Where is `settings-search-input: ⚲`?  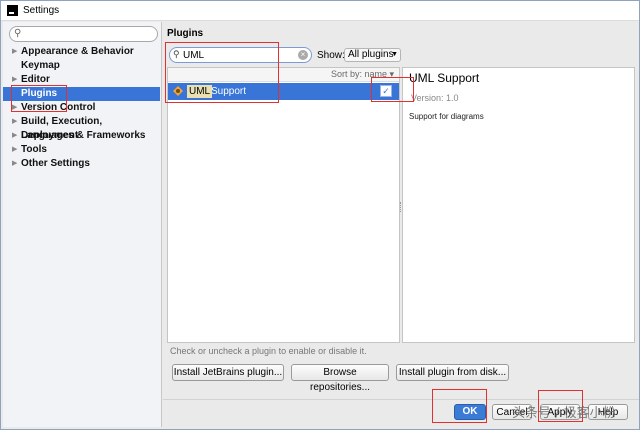 settings-search-input: ⚲ is located at coordinates (83, 34).